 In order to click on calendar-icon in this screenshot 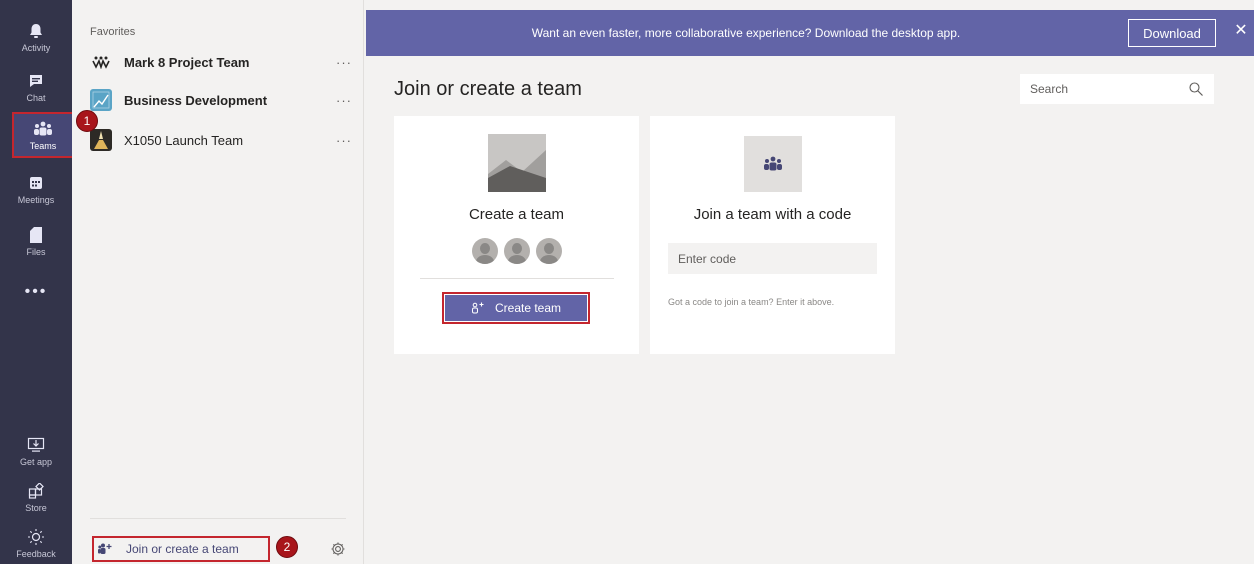, I will do `click(36, 183)`.